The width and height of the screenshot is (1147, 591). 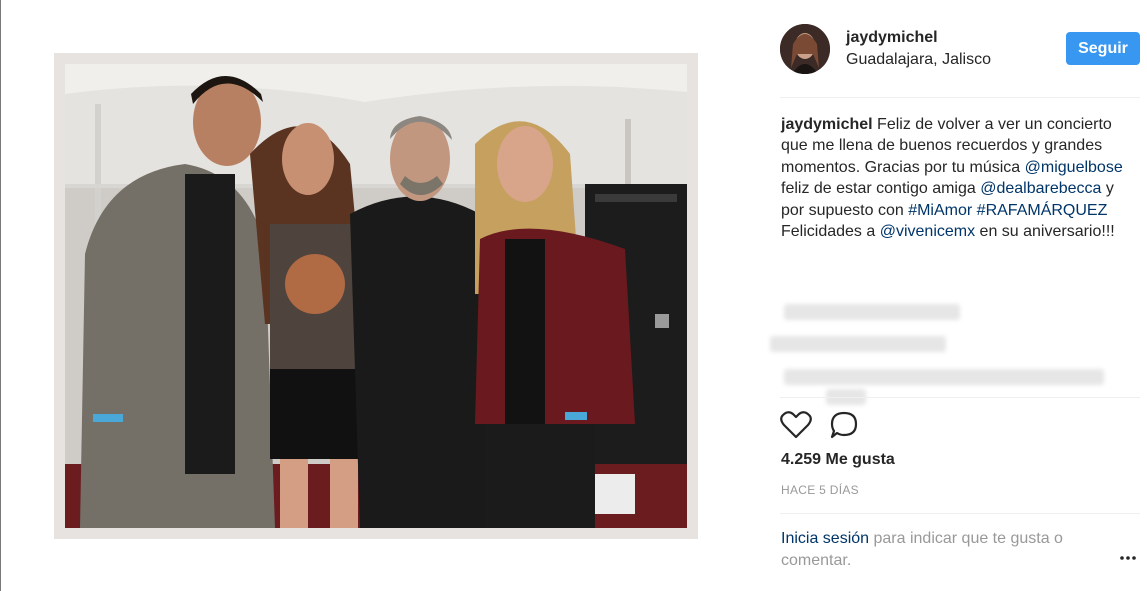 I want to click on post-location: Guadalajara, Jalisco, so click(x=918, y=60).